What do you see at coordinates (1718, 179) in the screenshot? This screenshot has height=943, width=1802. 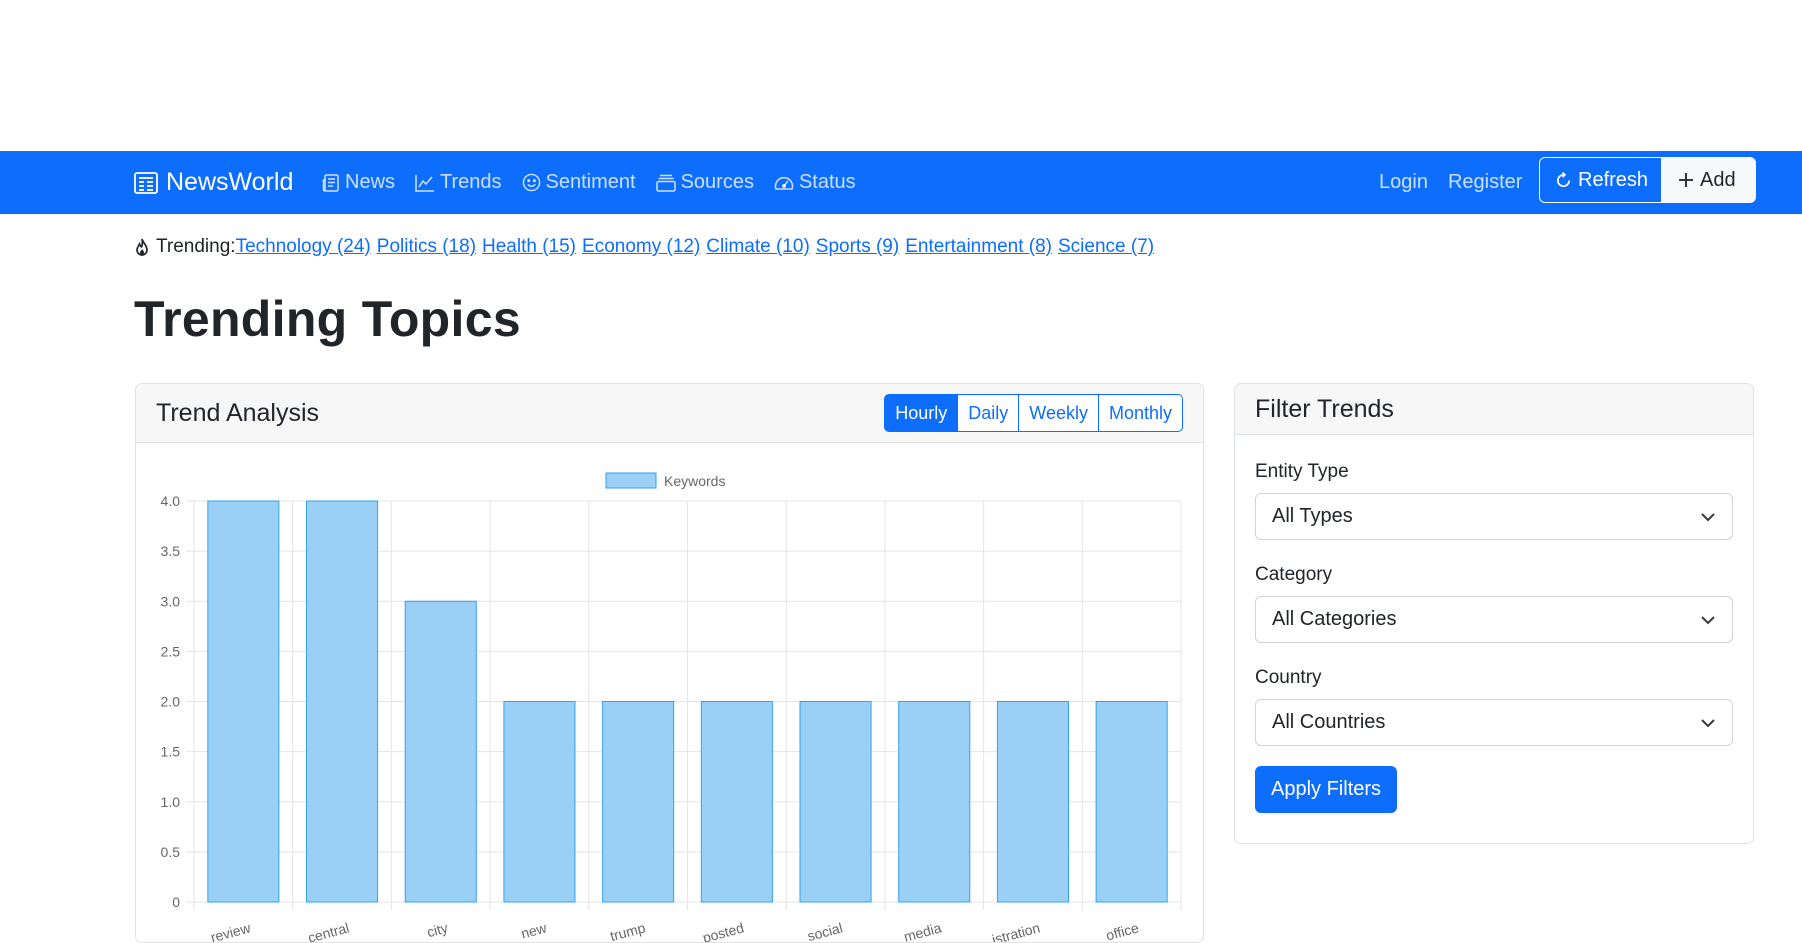 I see `add-label: Add` at bounding box center [1718, 179].